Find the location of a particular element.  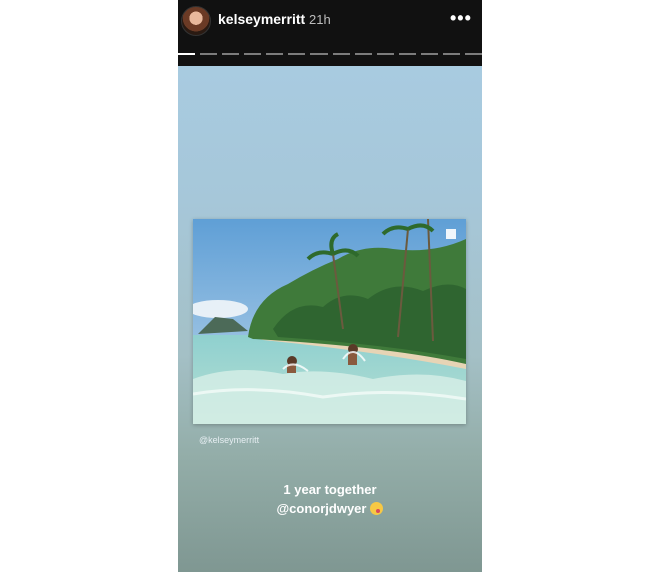

username: kelseymerritt is located at coordinates (261, 19).